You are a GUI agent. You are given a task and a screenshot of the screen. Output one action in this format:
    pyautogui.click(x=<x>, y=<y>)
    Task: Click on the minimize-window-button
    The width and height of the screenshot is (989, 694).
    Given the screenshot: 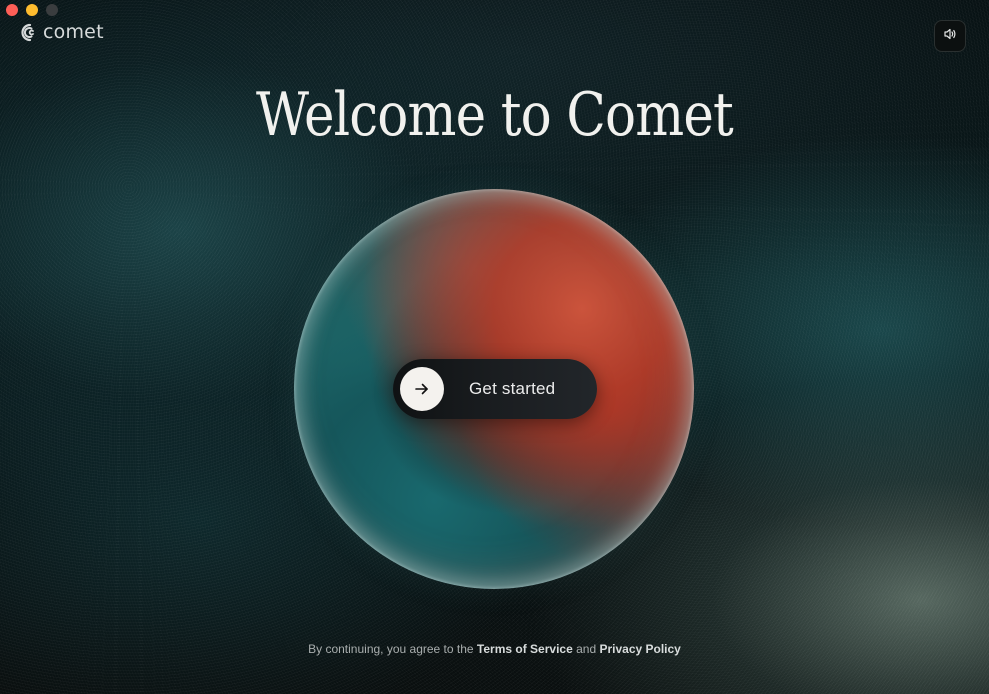 What is the action you would take?
    pyautogui.click(x=32, y=10)
    